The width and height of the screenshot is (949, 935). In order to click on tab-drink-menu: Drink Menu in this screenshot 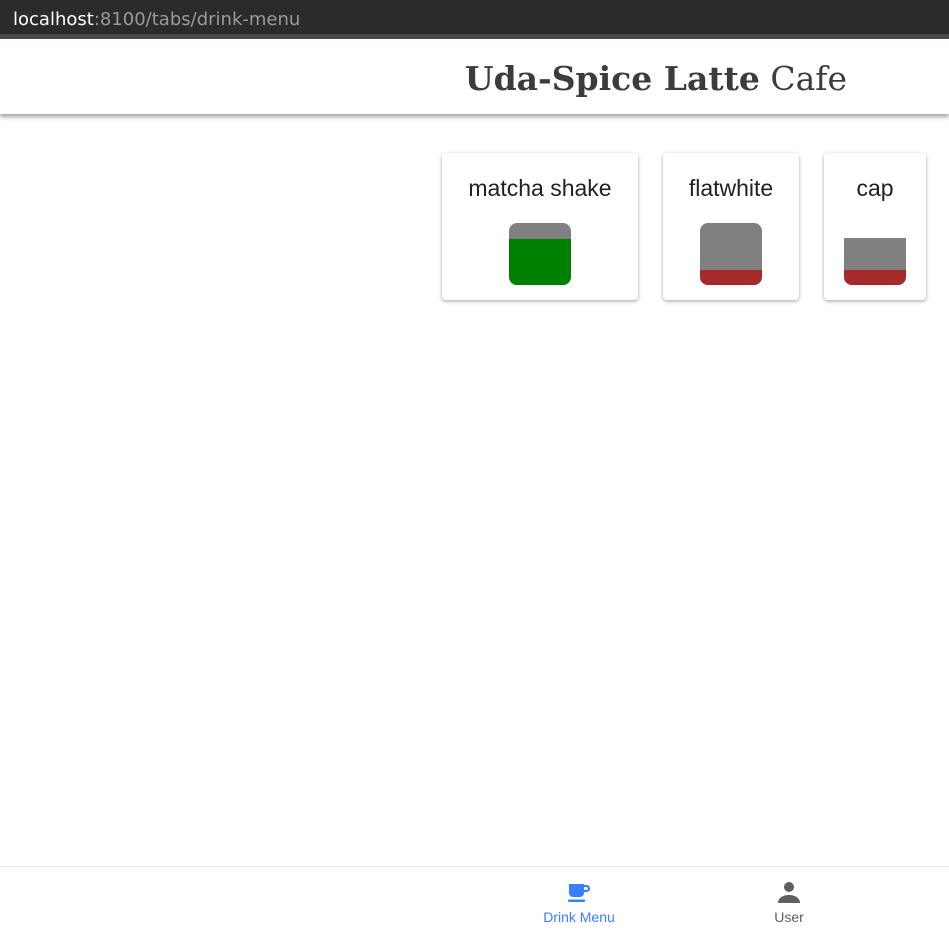, I will do `click(579, 901)`.